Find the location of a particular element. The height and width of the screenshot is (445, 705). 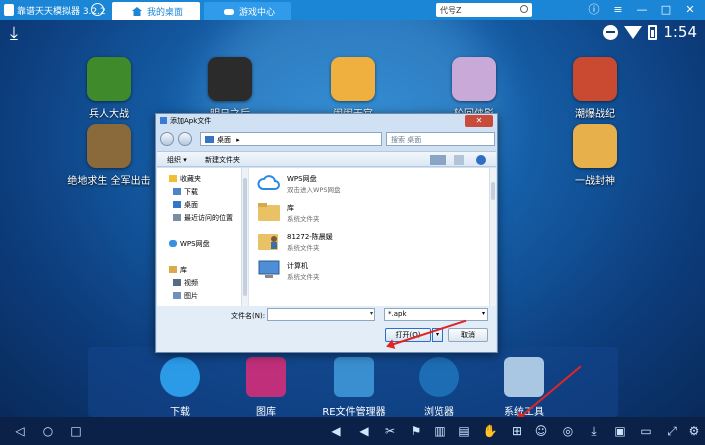

dialog-bottom: 文件名(N): ▾ *.apk ▾ 打开(O) ▾ 取消 is located at coordinates (326, 329).